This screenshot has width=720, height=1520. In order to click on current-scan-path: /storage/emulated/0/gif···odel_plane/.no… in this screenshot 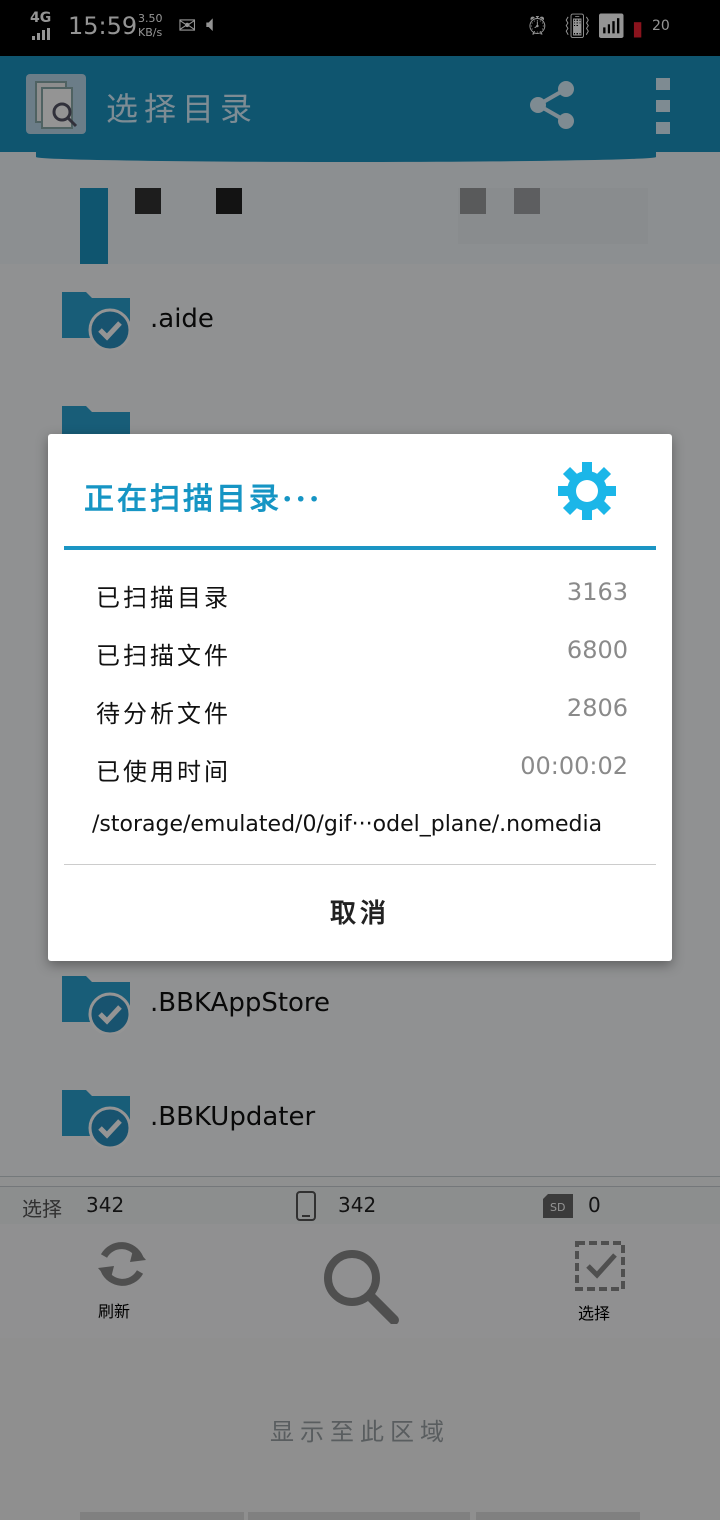, I will do `click(347, 824)`.